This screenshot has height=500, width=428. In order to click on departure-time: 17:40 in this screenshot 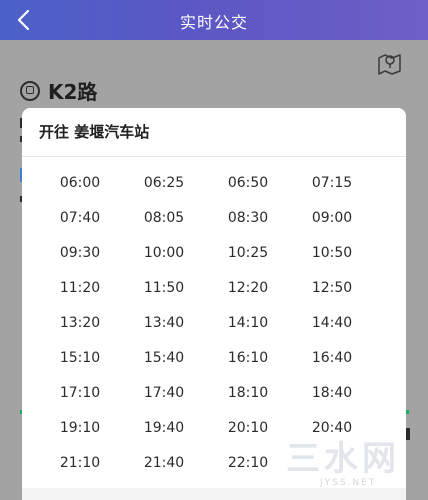, I will do `click(164, 393)`.